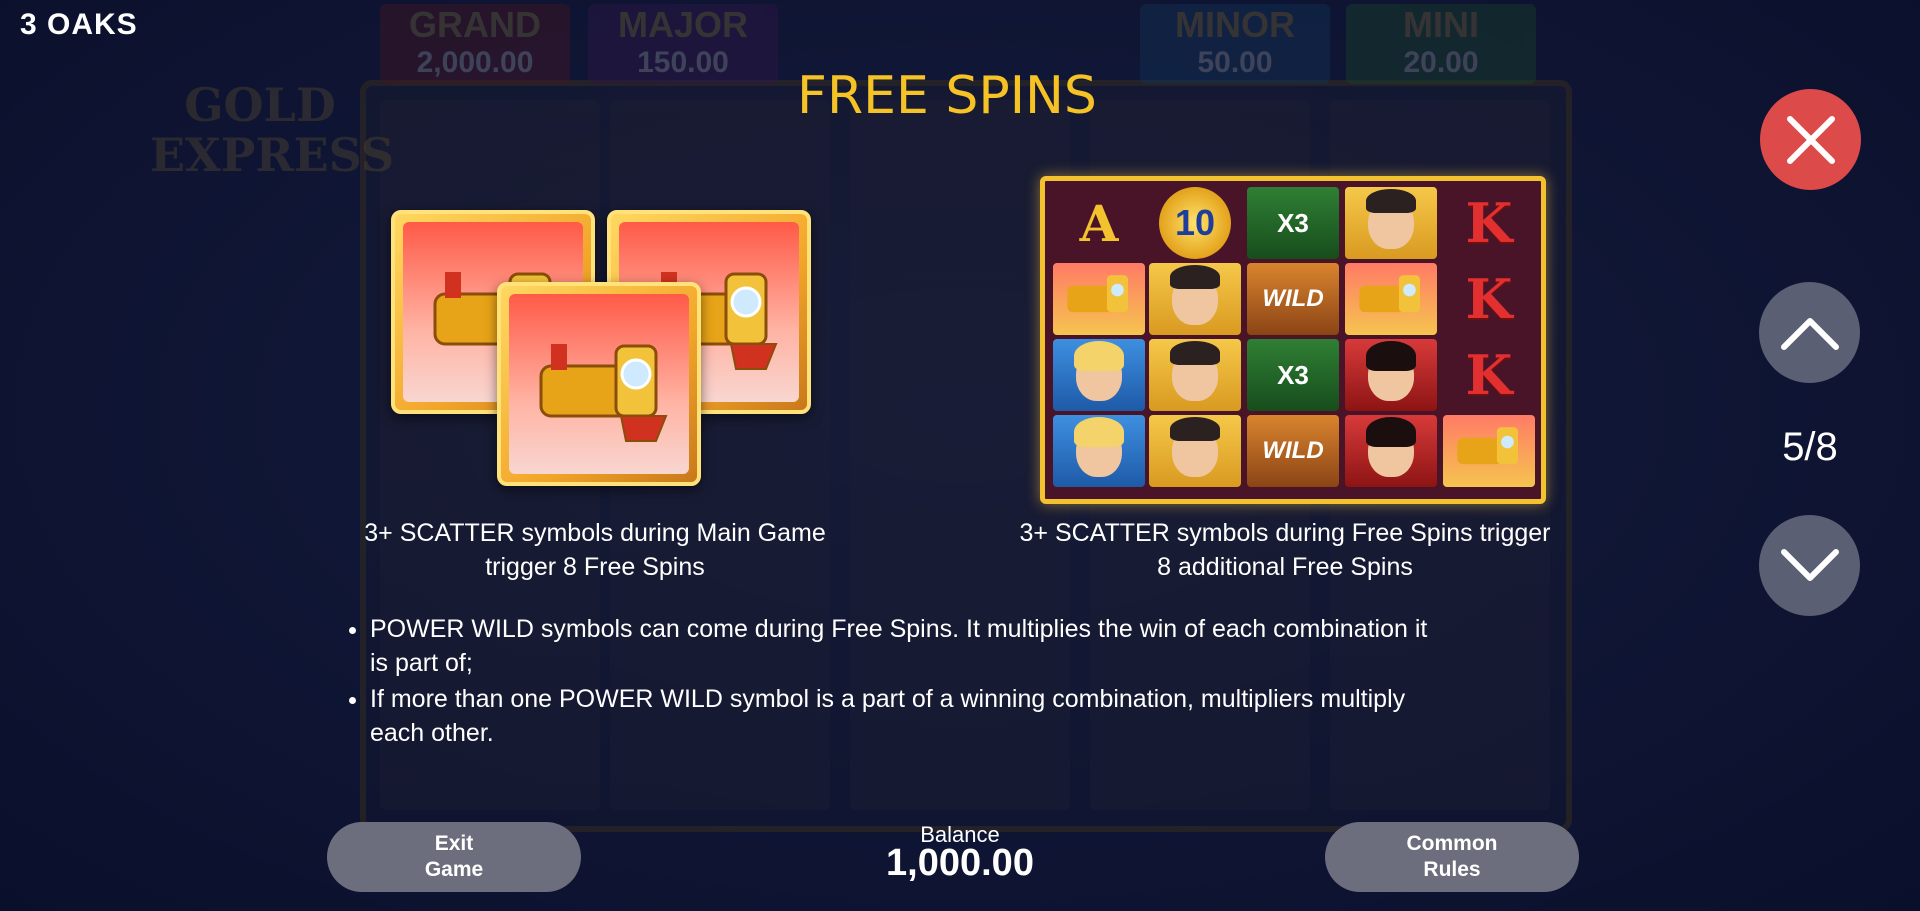 This screenshot has height=911, width=1920. I want to click on page-title: FREE SPINS, so click(947, 96).